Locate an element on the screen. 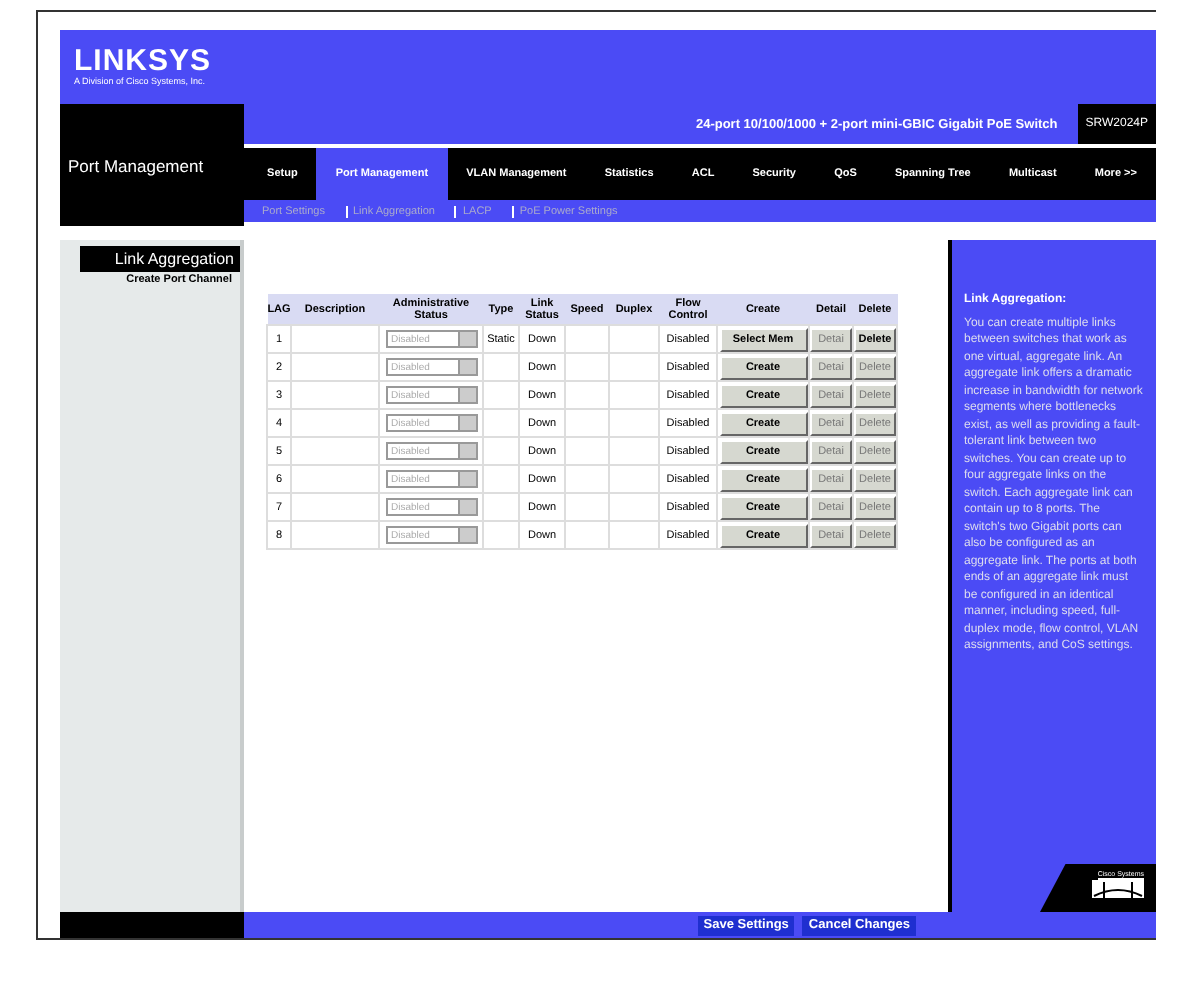 This screenshot has width=1180, height=982. bridge-icon is located at coordinates (1118, 889).